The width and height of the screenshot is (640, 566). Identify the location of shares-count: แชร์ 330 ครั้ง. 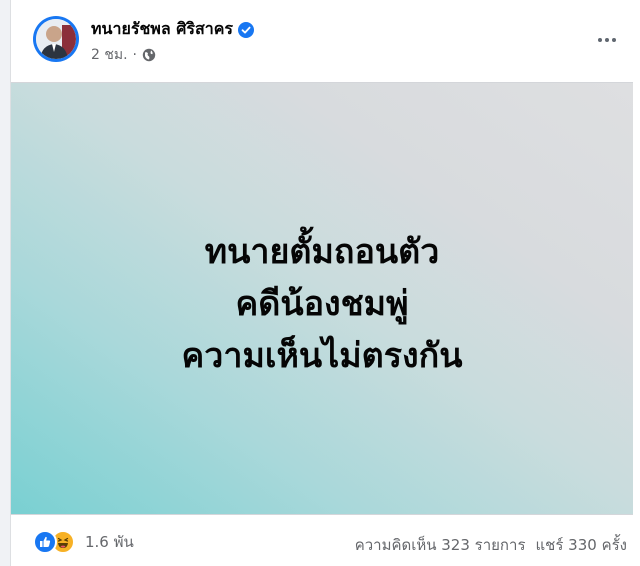
(582, 545).